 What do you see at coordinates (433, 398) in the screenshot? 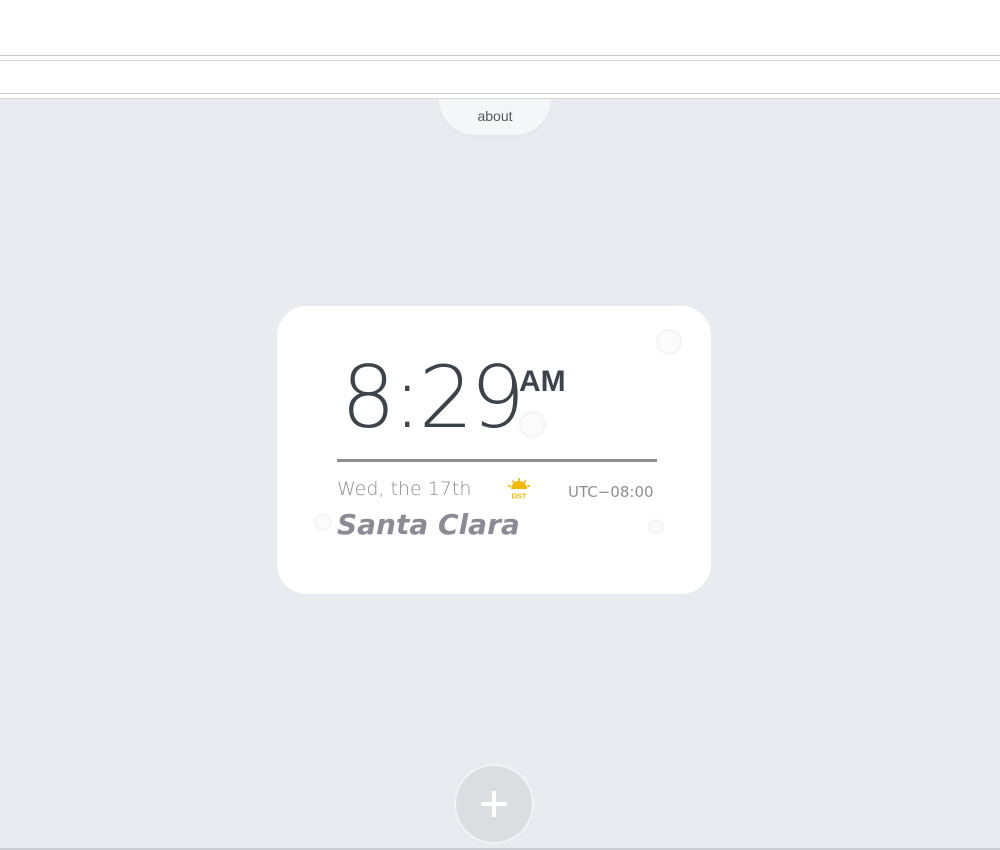
I see `time-display: 8:29` at bounding box center [433, 398].